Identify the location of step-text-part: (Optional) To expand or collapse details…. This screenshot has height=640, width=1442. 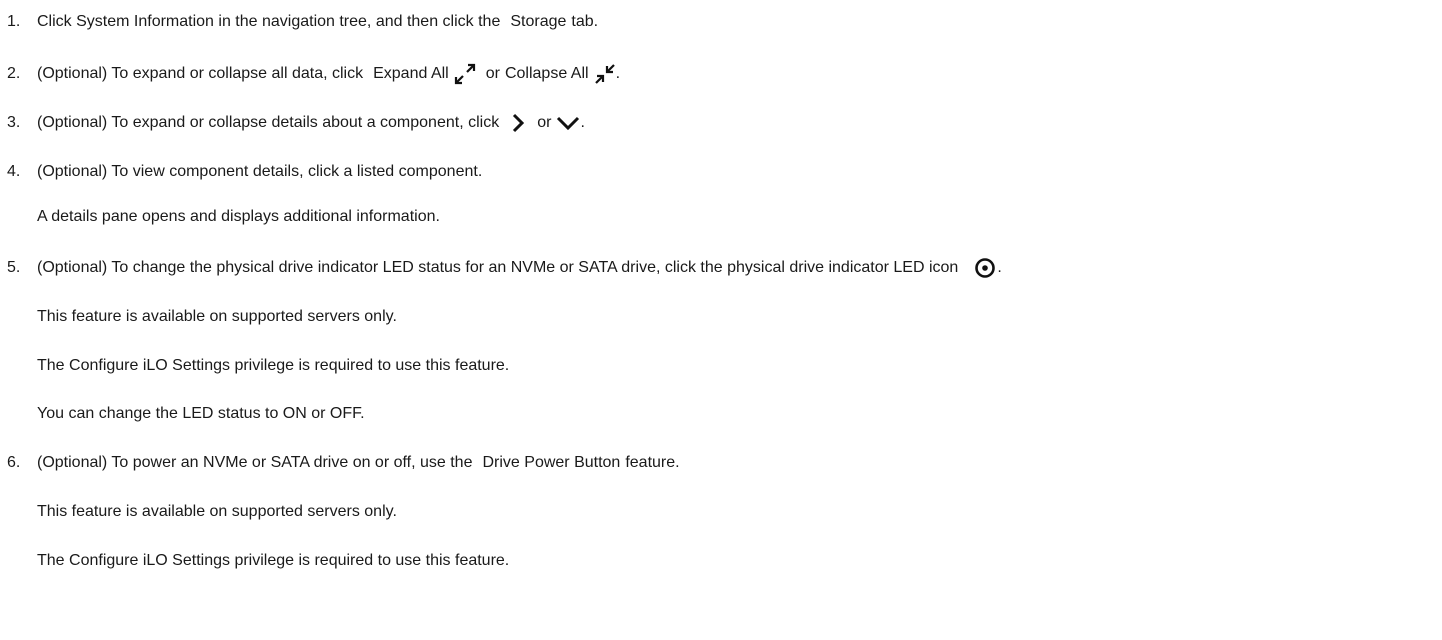
(268, 122).